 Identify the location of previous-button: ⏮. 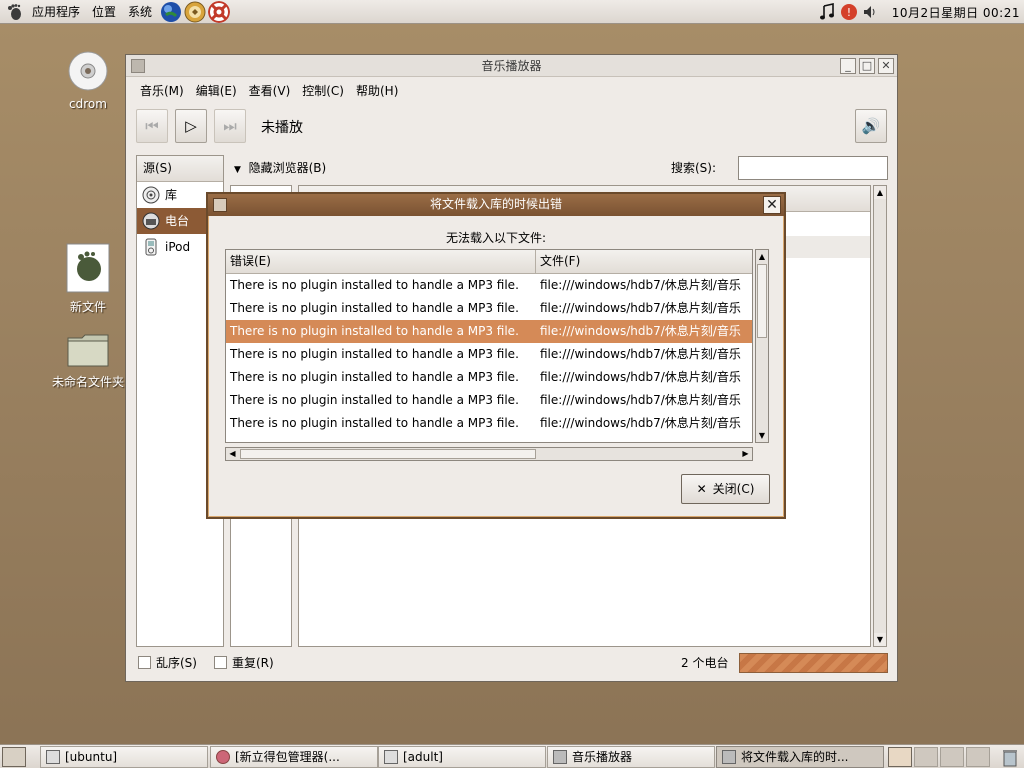
(152, 126).